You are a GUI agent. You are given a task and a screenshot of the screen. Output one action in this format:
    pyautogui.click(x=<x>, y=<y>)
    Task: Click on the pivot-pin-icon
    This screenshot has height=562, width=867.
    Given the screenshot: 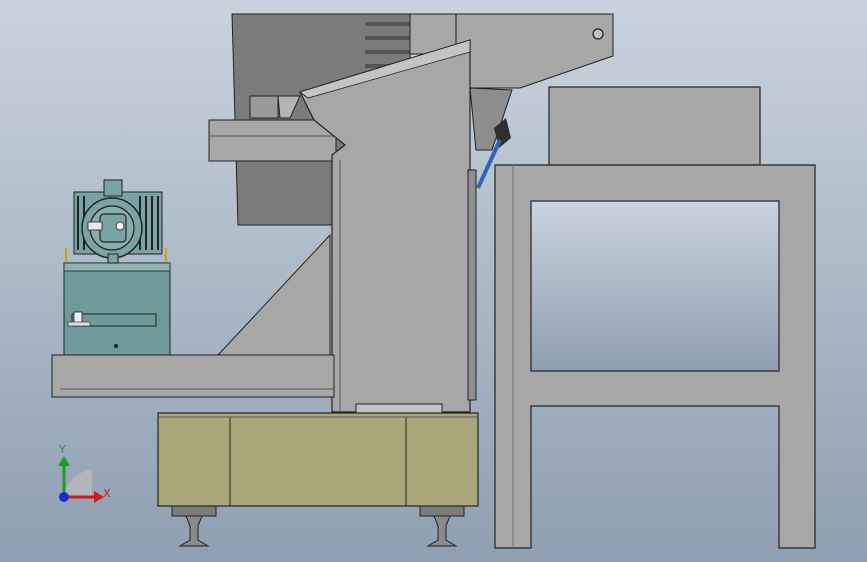 What is the action you would take?
    pyautogui.click(x=598, y=34)
    